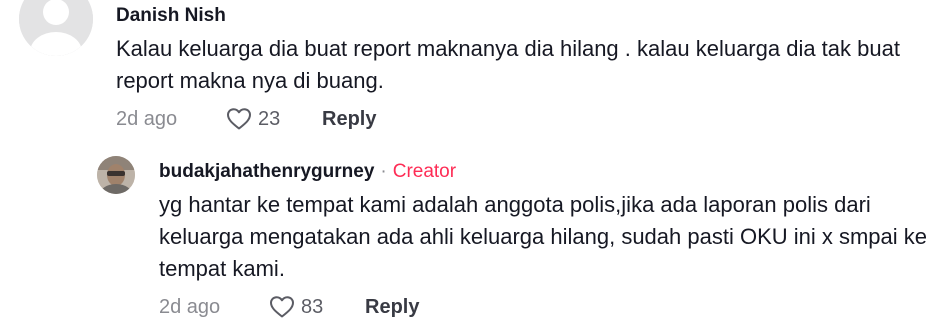 The width and height of the screenshot is (952, 329). What do you see at coordinates (269, 118) in the screenshot?
I see `like-count: 23` at bounding box center [269, 118].